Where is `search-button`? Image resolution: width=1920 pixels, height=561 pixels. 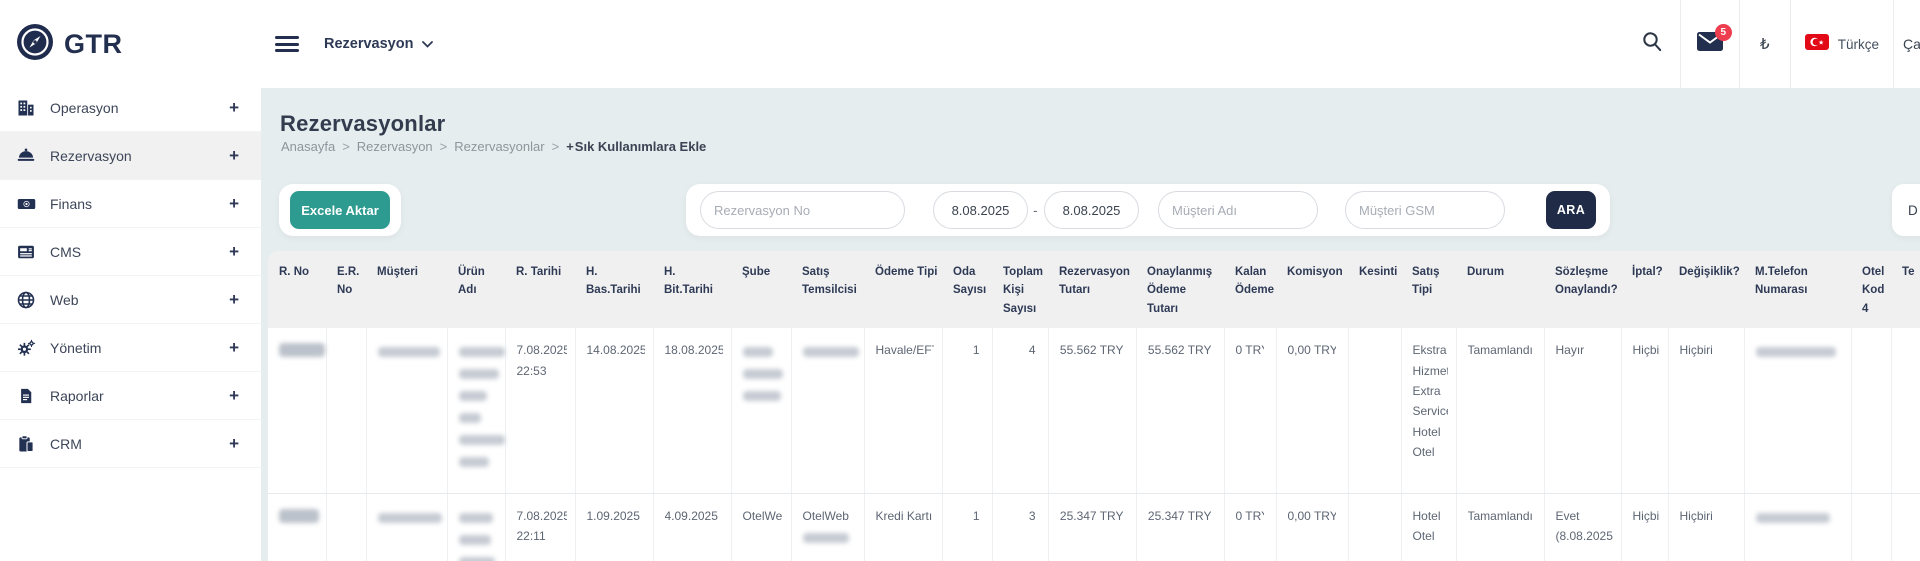 search-button is located at coordinates (1652, 44).